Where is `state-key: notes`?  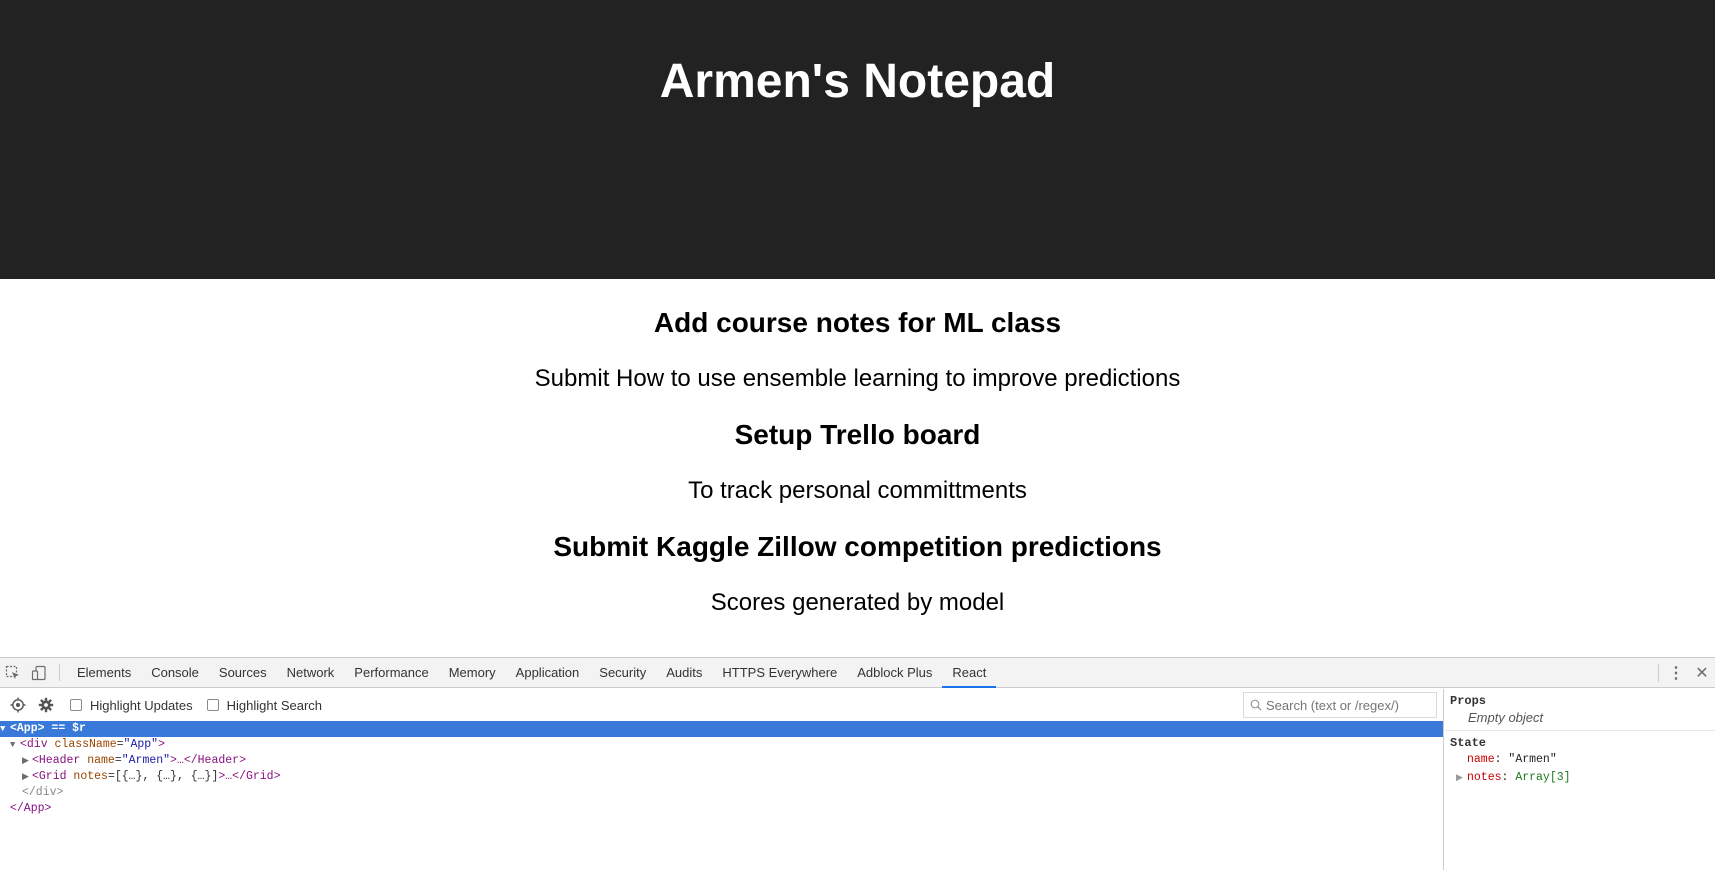 state-key: notes is located at coordinates (1484, 777).